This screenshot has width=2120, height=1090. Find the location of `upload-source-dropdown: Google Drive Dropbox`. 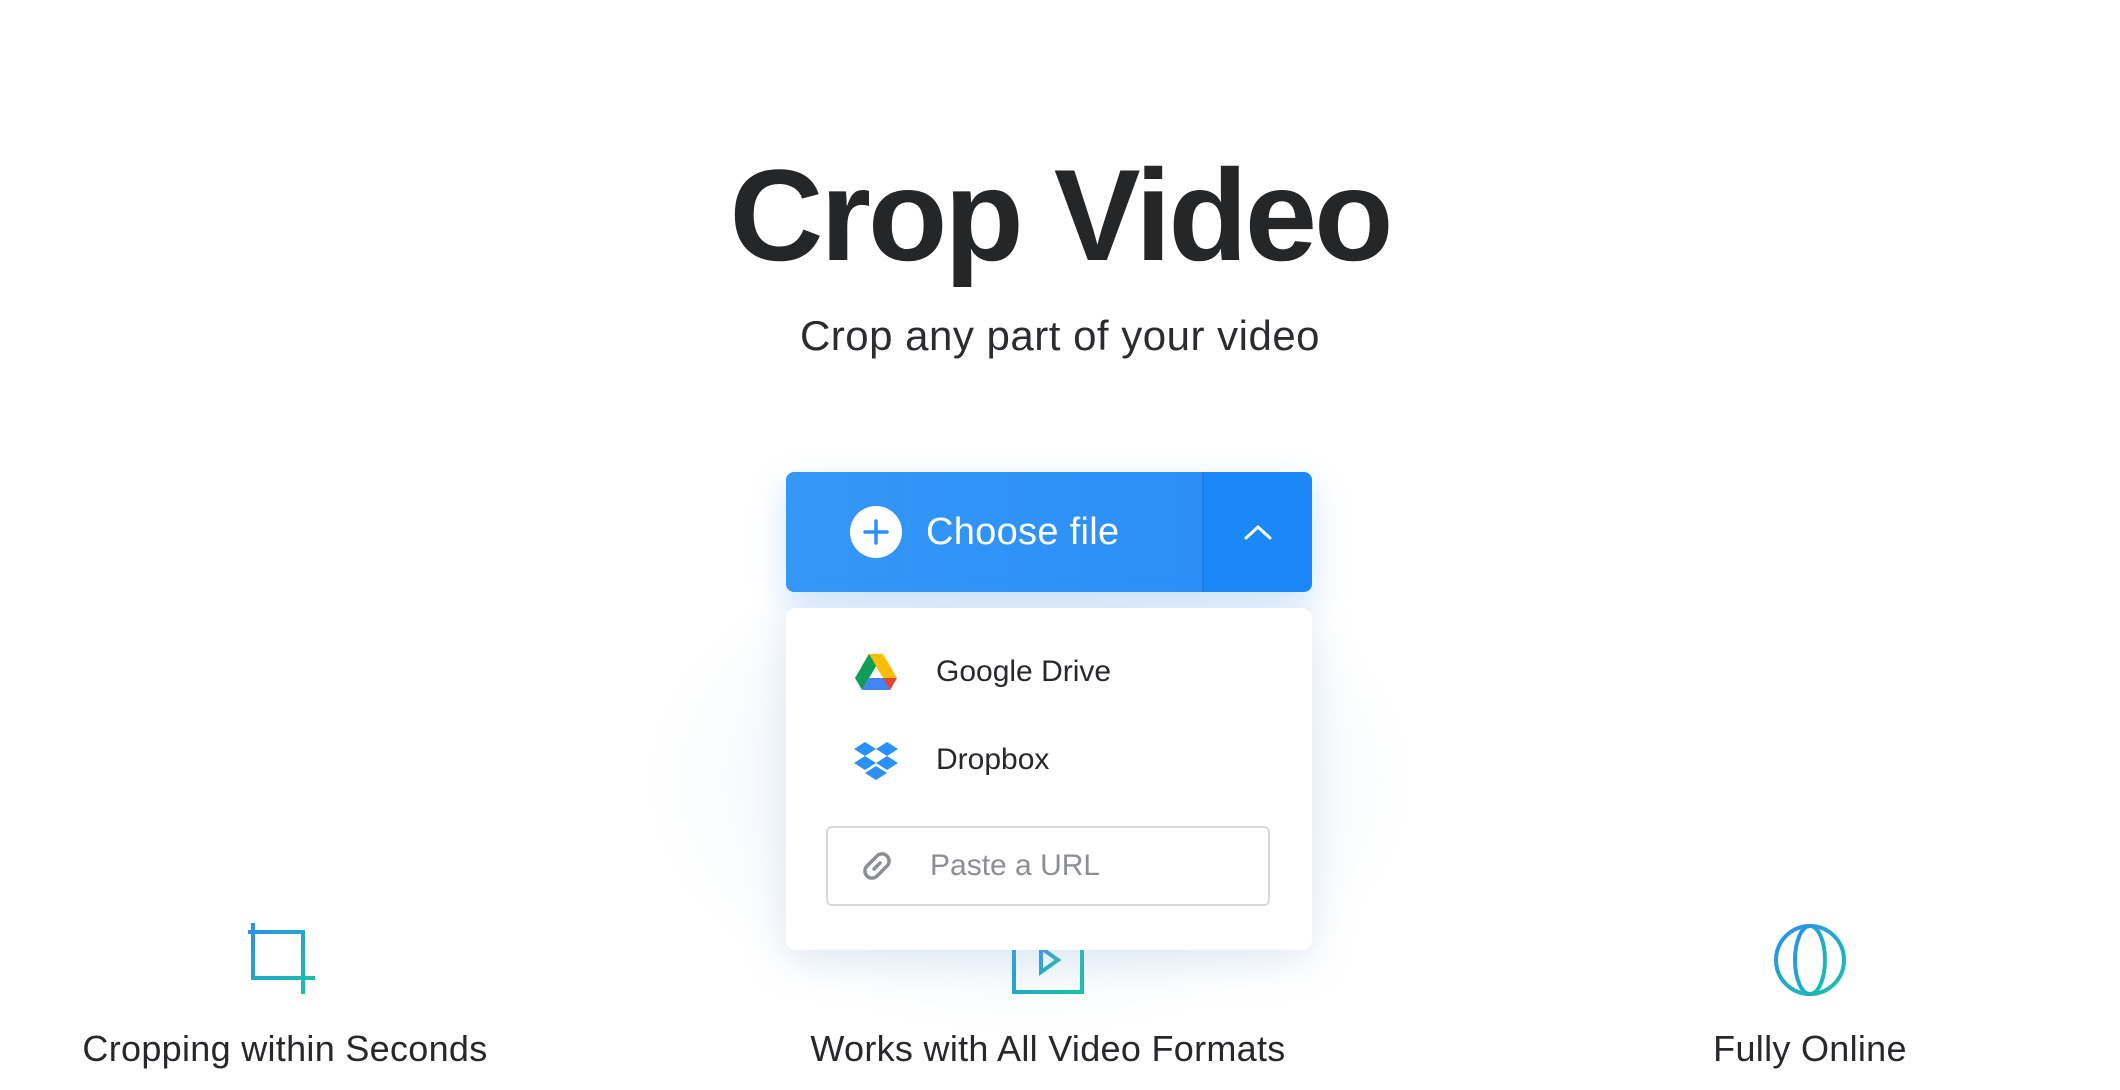

upload-source-dropdown: Google Drive Dropbox is located at coordinates (1049, 779).